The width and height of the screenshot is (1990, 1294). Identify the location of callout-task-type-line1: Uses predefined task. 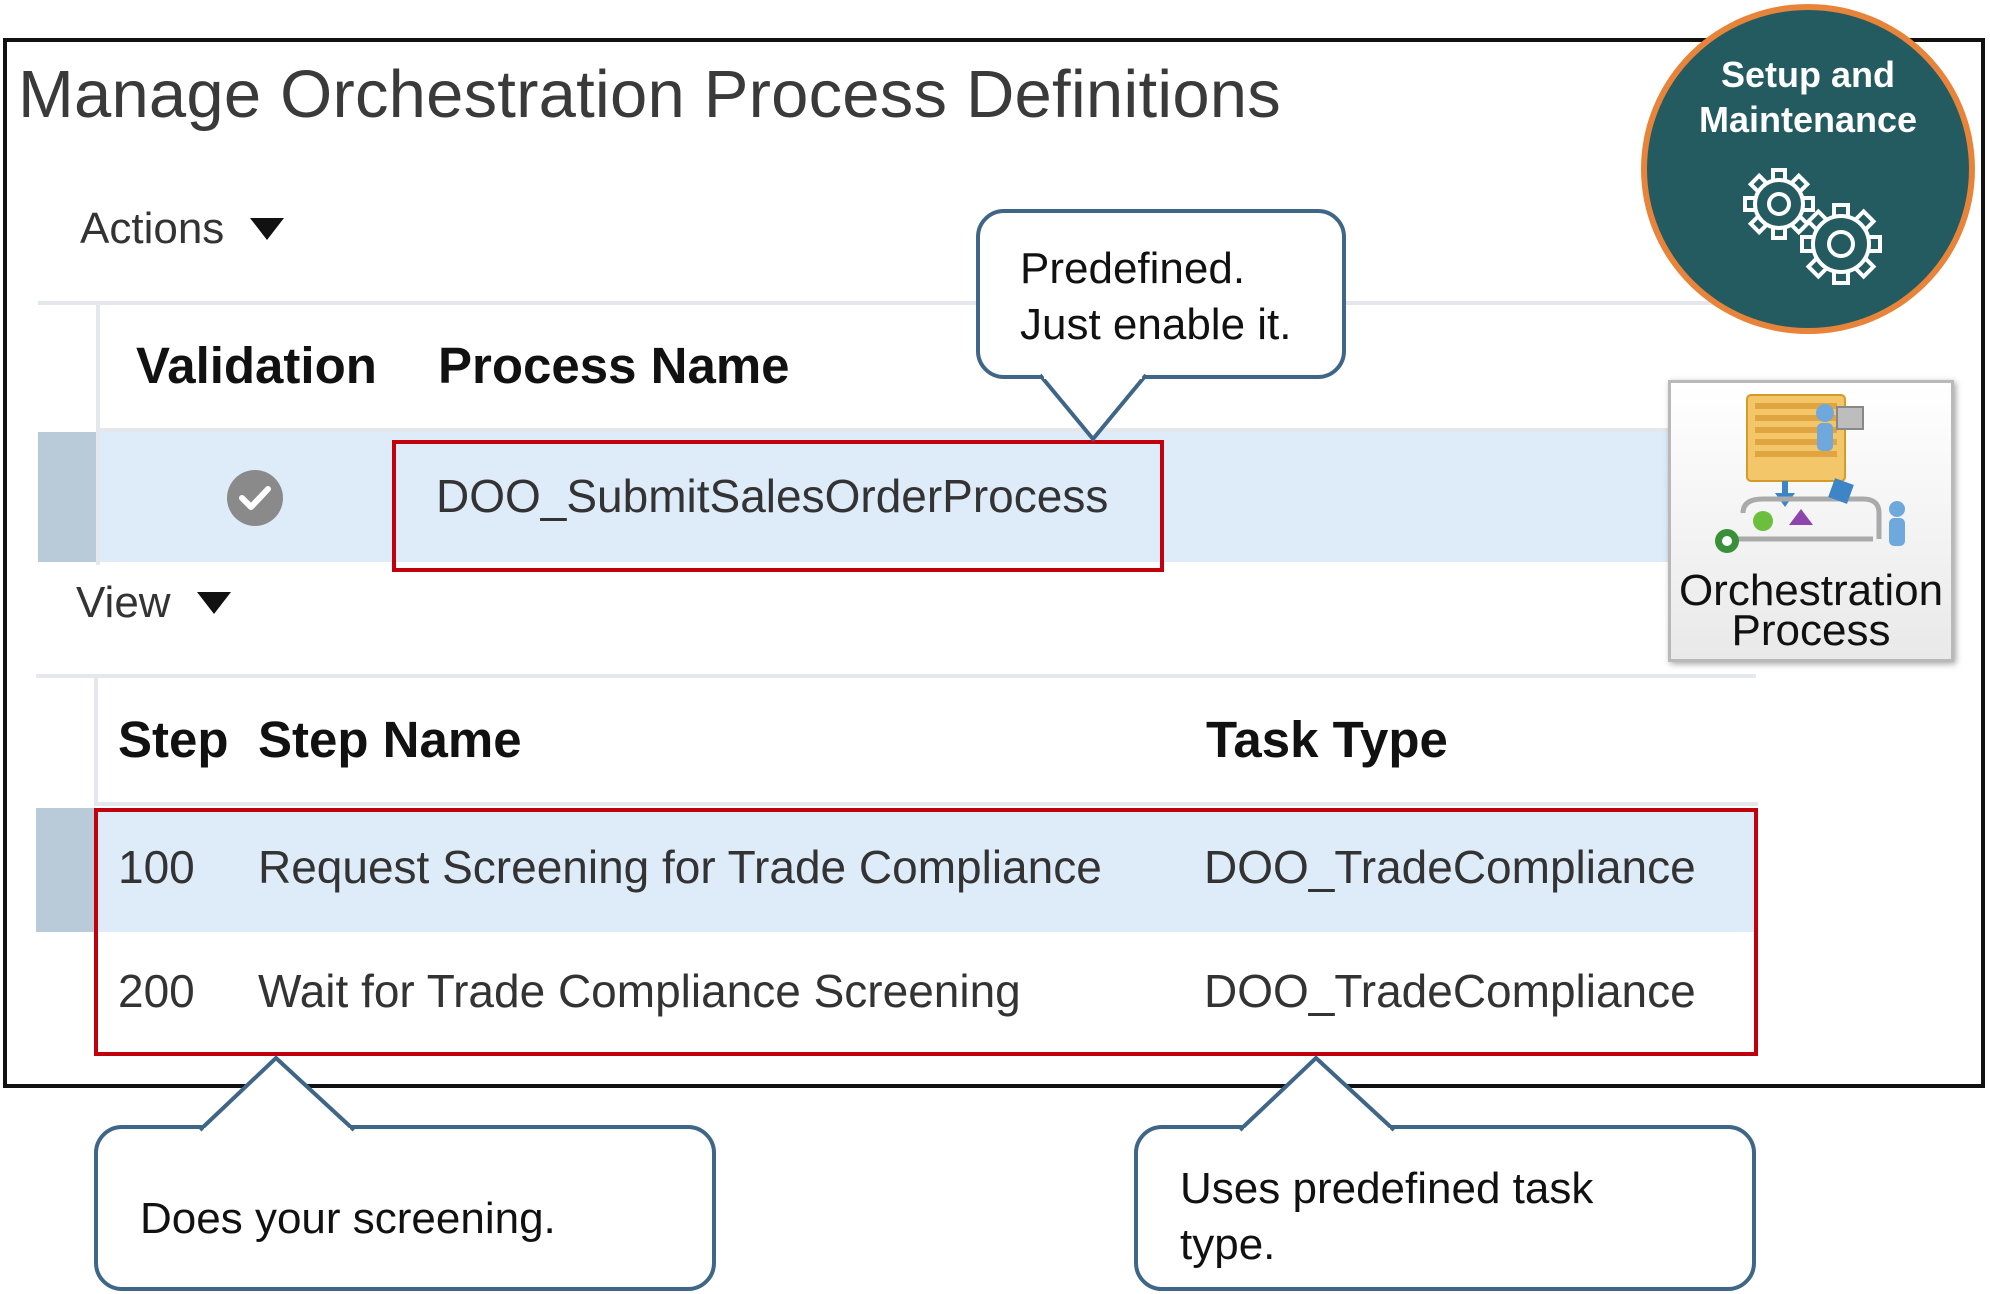
(1387, 1188).